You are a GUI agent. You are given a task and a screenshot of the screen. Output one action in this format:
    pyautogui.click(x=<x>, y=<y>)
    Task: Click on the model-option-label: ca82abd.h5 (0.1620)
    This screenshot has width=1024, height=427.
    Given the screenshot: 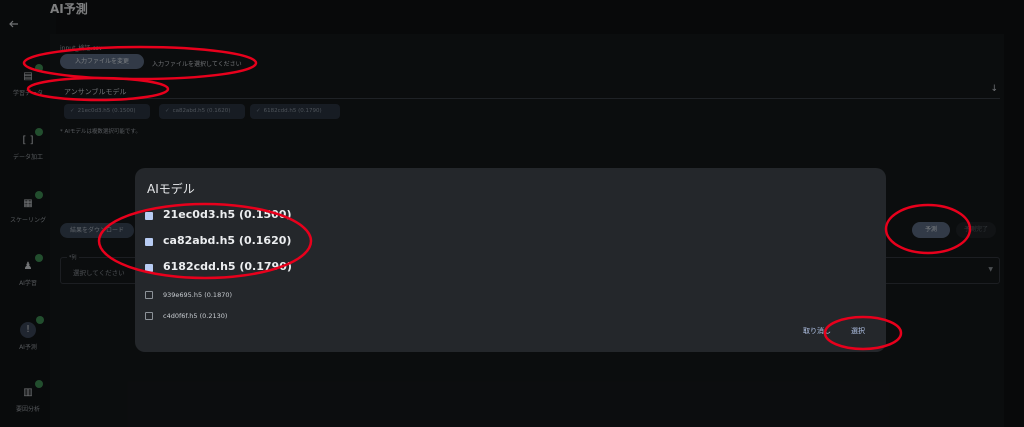 What is the action you would take?
    pyautogui.click(x=227, y=240)
    